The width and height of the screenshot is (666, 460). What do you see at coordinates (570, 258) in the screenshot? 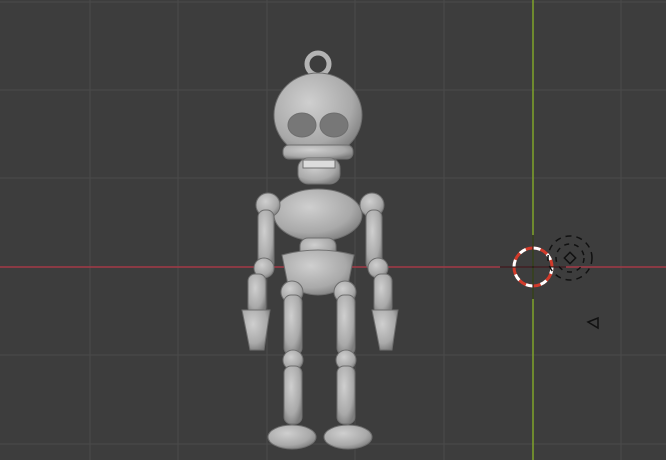
I see `light-icon` at bounding box center [570, 258].